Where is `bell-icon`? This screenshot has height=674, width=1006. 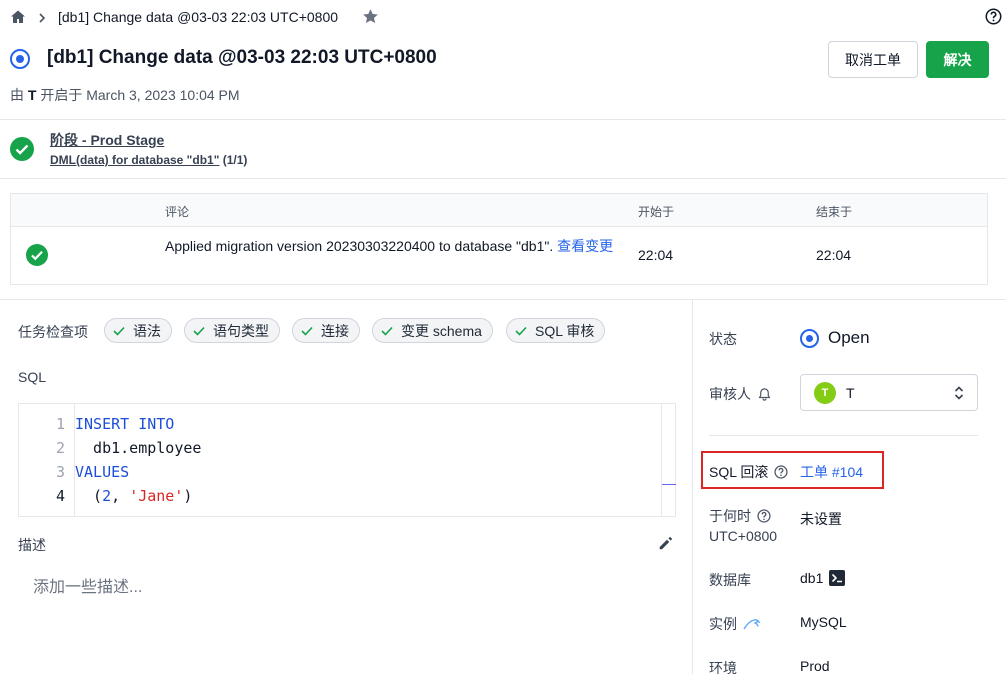
bell-icon is located at coordinates (764, 394).